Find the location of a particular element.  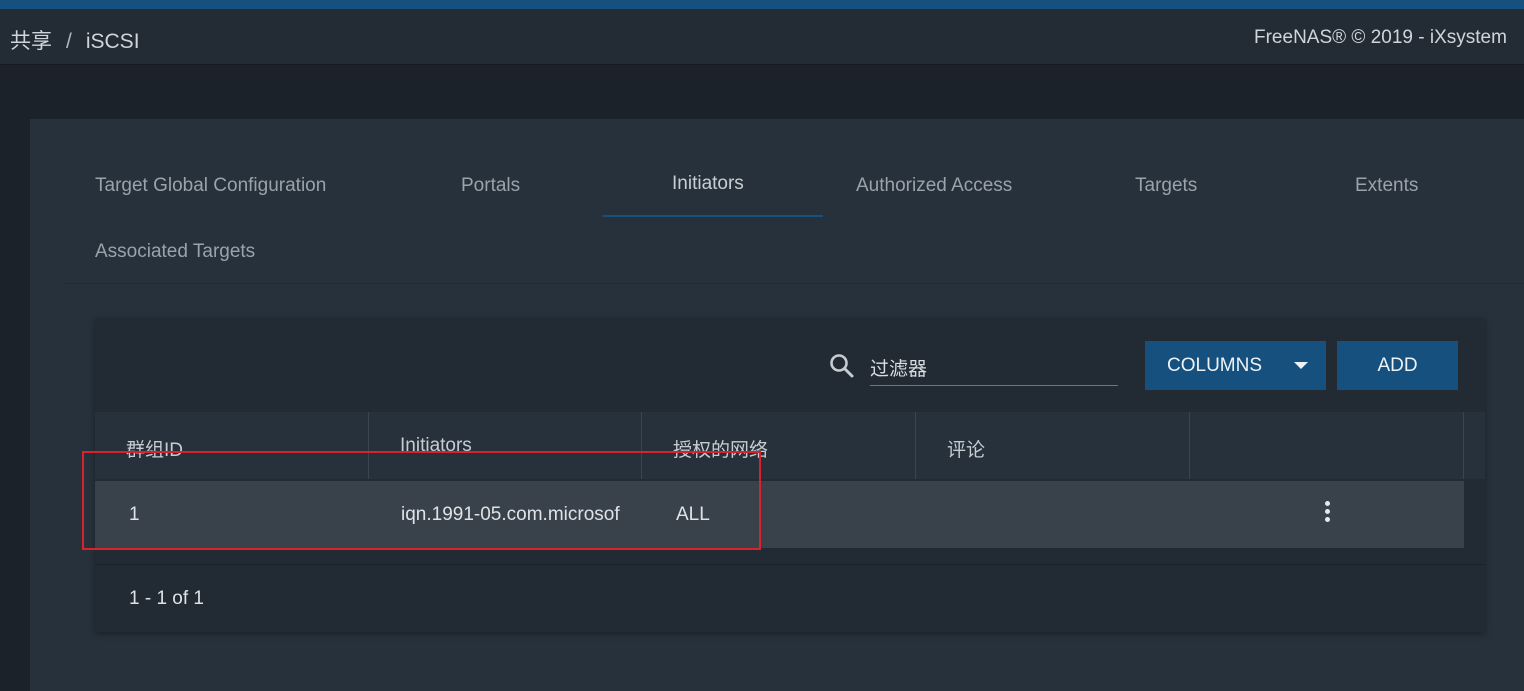

column-header-comment: 评论 is located at coordinates (966, 445).